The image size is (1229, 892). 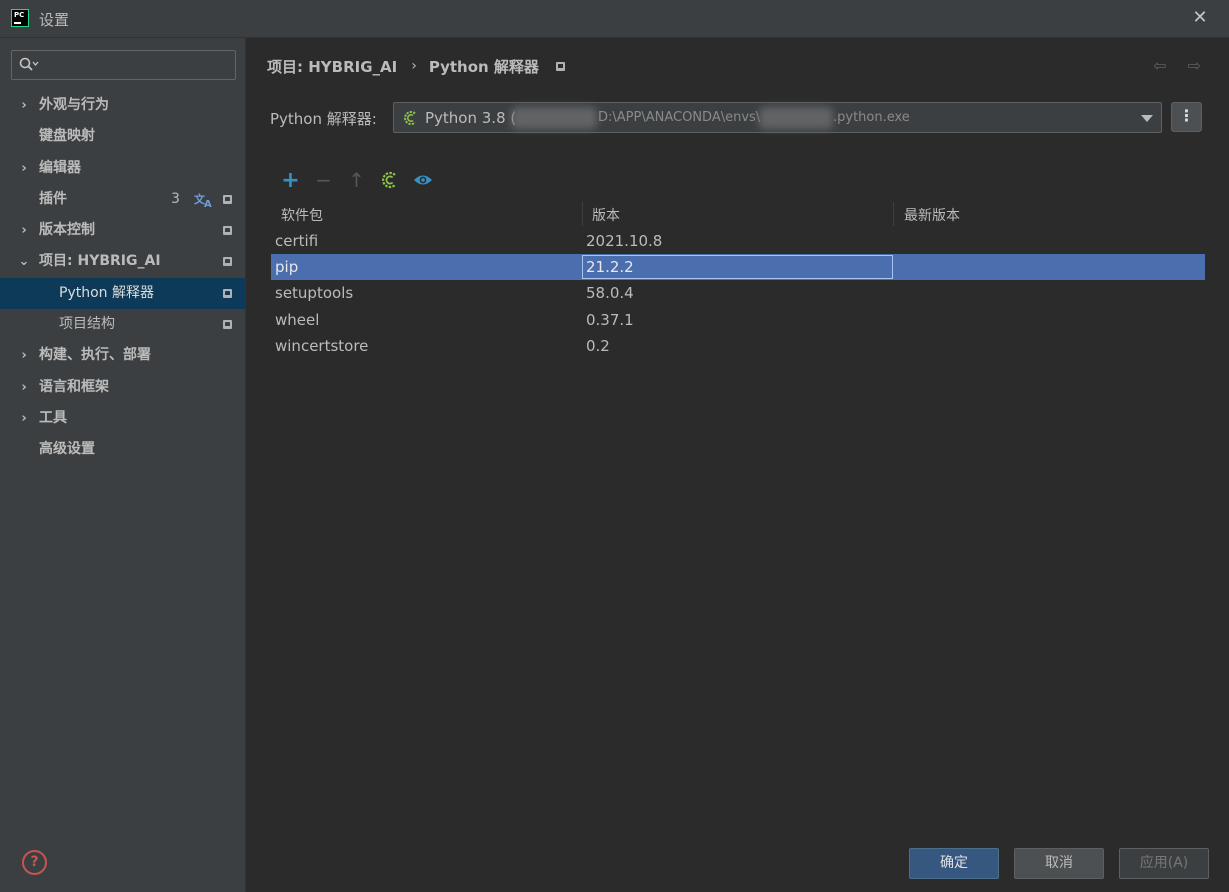 What do you see at coordinates (122, 199) in the screenshot?
I see `sidebar-item-plugins: 插件 3 文 A` at bounding box center [122, 199].